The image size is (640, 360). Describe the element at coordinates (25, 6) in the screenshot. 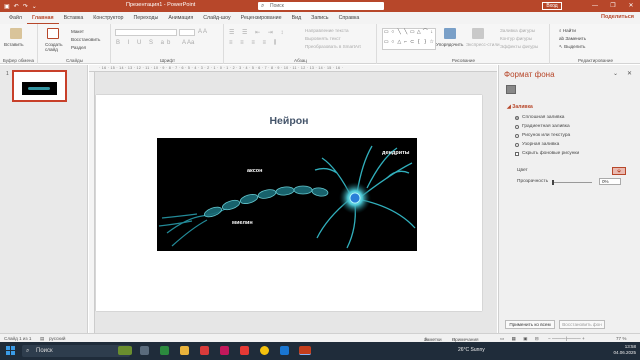

I see `redo-icon: ↷` at that location.